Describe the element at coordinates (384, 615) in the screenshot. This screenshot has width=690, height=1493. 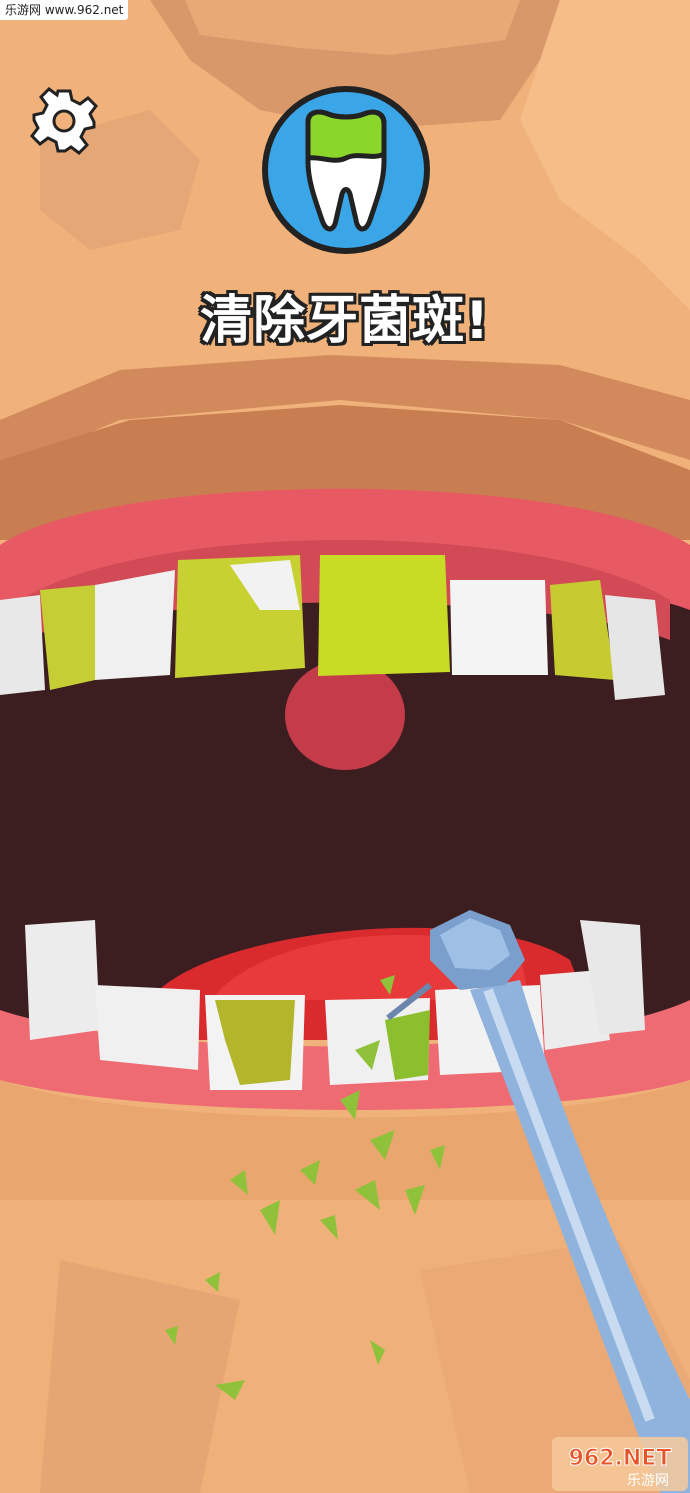
I see `tooth-u5` at that location.